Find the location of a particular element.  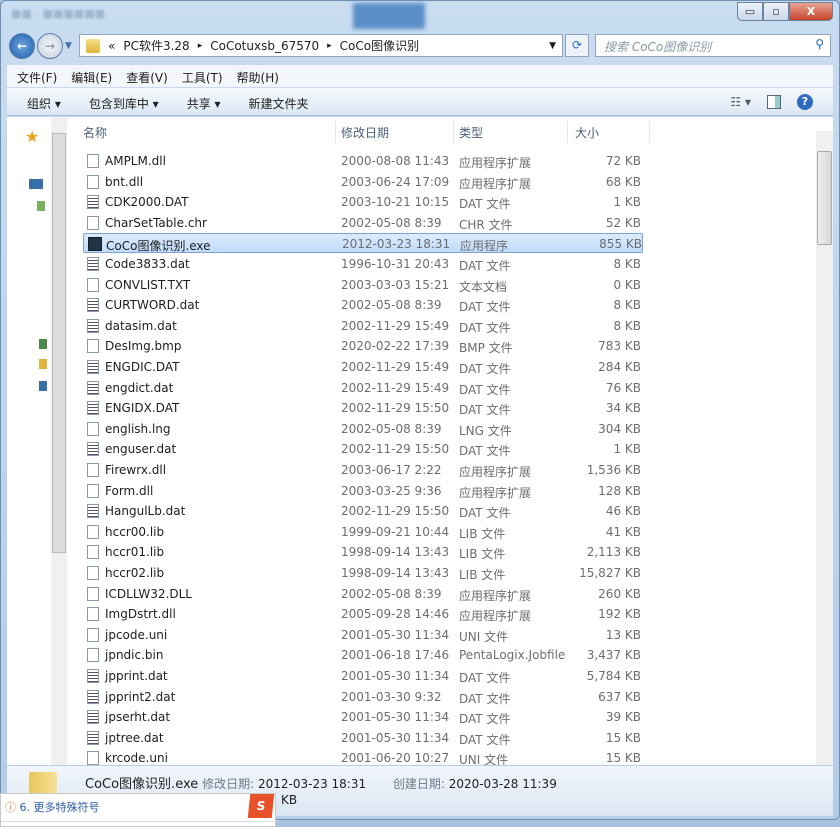

menu-edit: 编辑(E) is located at coordinates (91, 77).